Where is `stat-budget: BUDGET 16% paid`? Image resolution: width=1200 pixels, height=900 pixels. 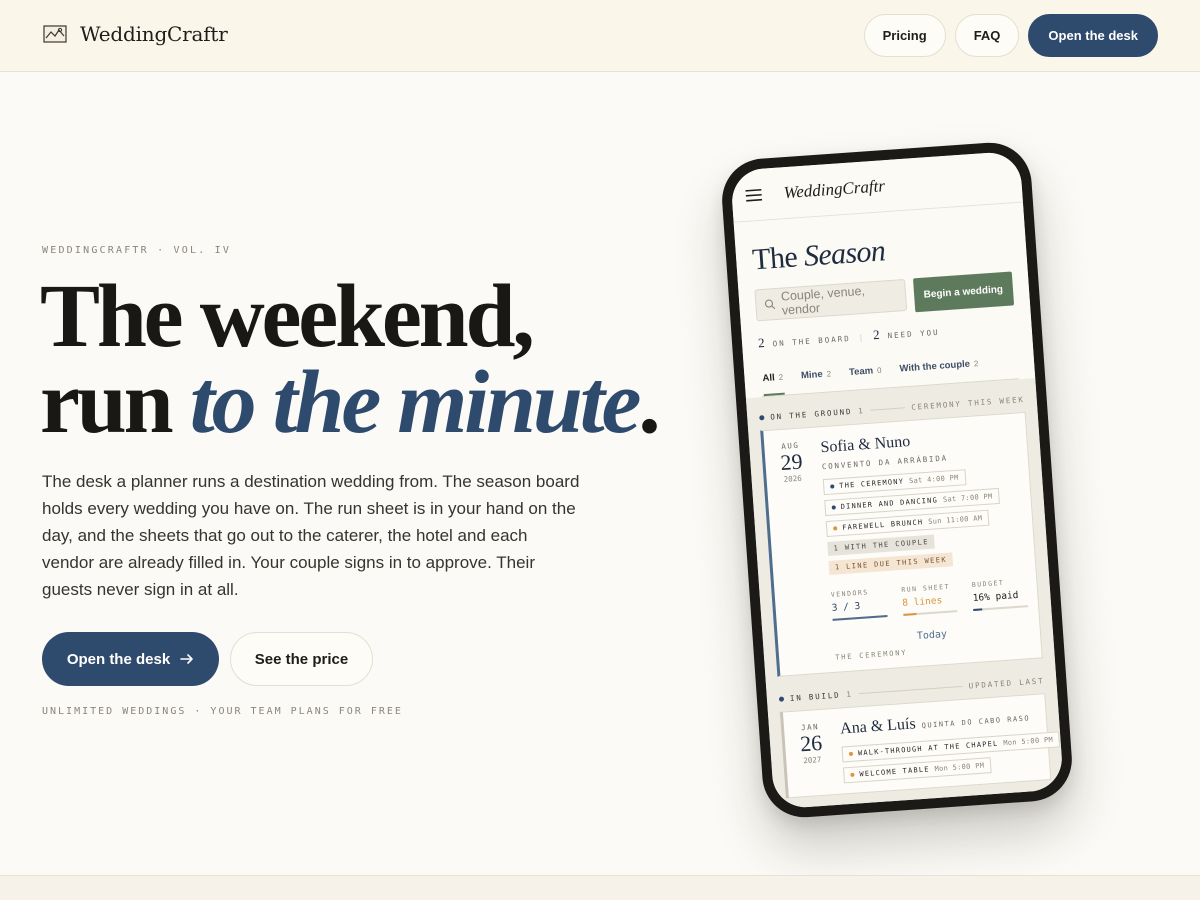
stat-budget: BUDGET 16% paid is located at coordinates (1000, 594).